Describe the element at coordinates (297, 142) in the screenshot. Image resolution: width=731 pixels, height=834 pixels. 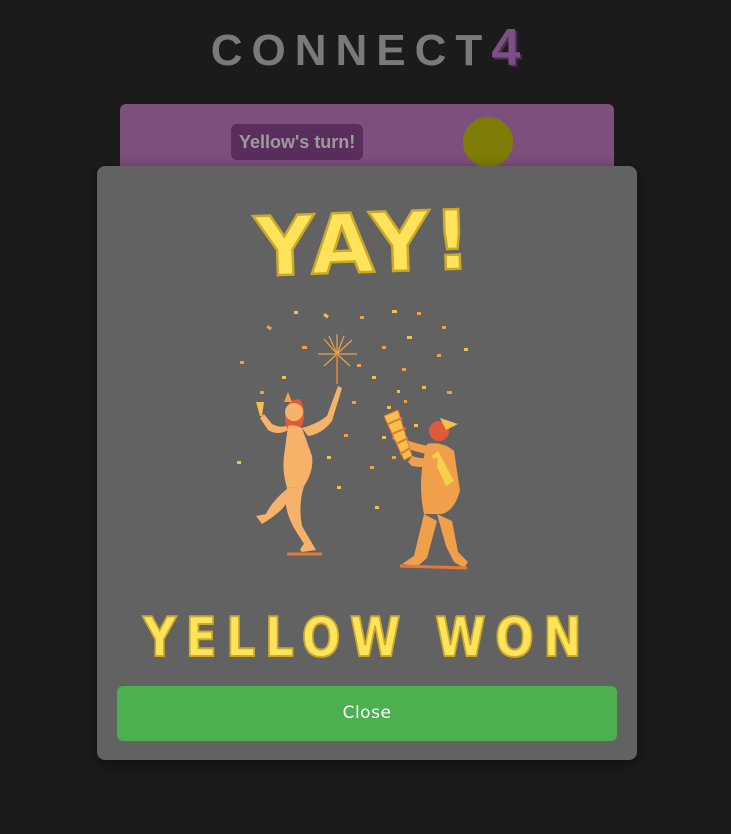
I see `turn-indicator: Yellow's turn!` at that location.